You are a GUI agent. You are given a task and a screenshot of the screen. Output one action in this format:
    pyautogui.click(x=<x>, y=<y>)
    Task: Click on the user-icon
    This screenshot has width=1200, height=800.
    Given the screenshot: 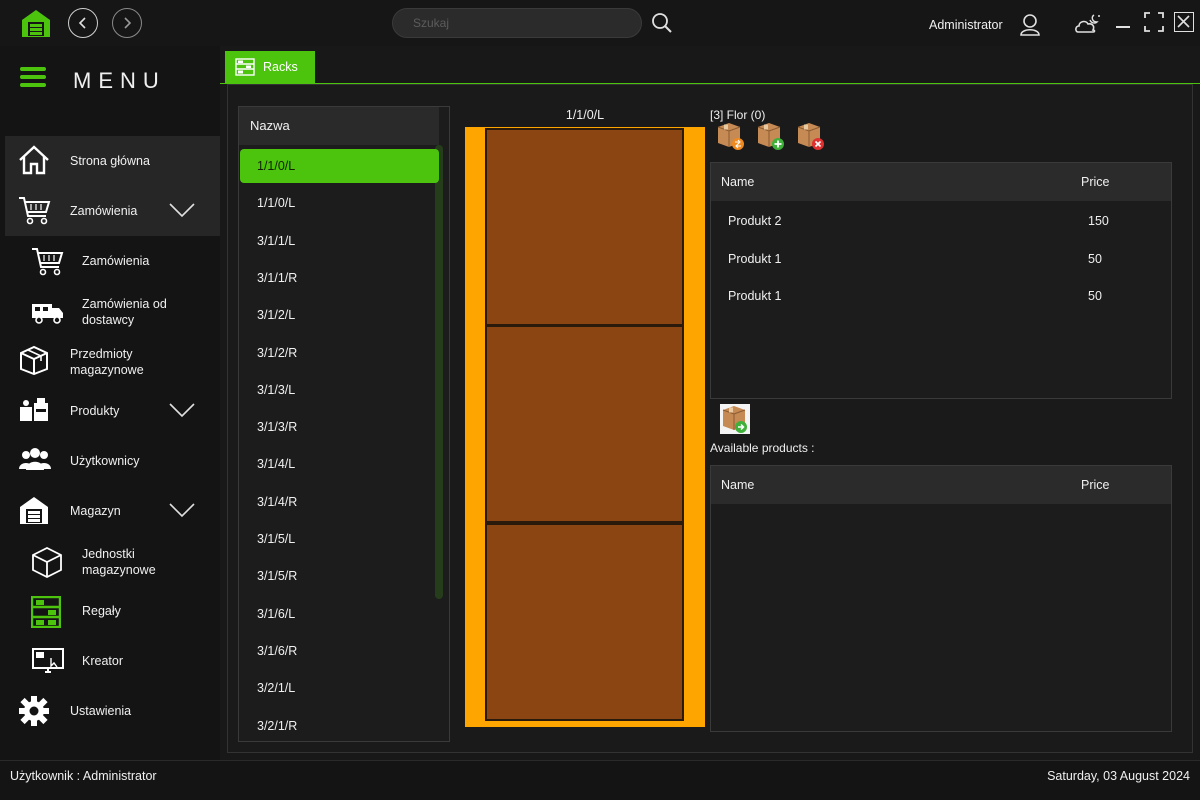 What is the action you would take?
    pyautogui.click(x=1030, y=24)
    